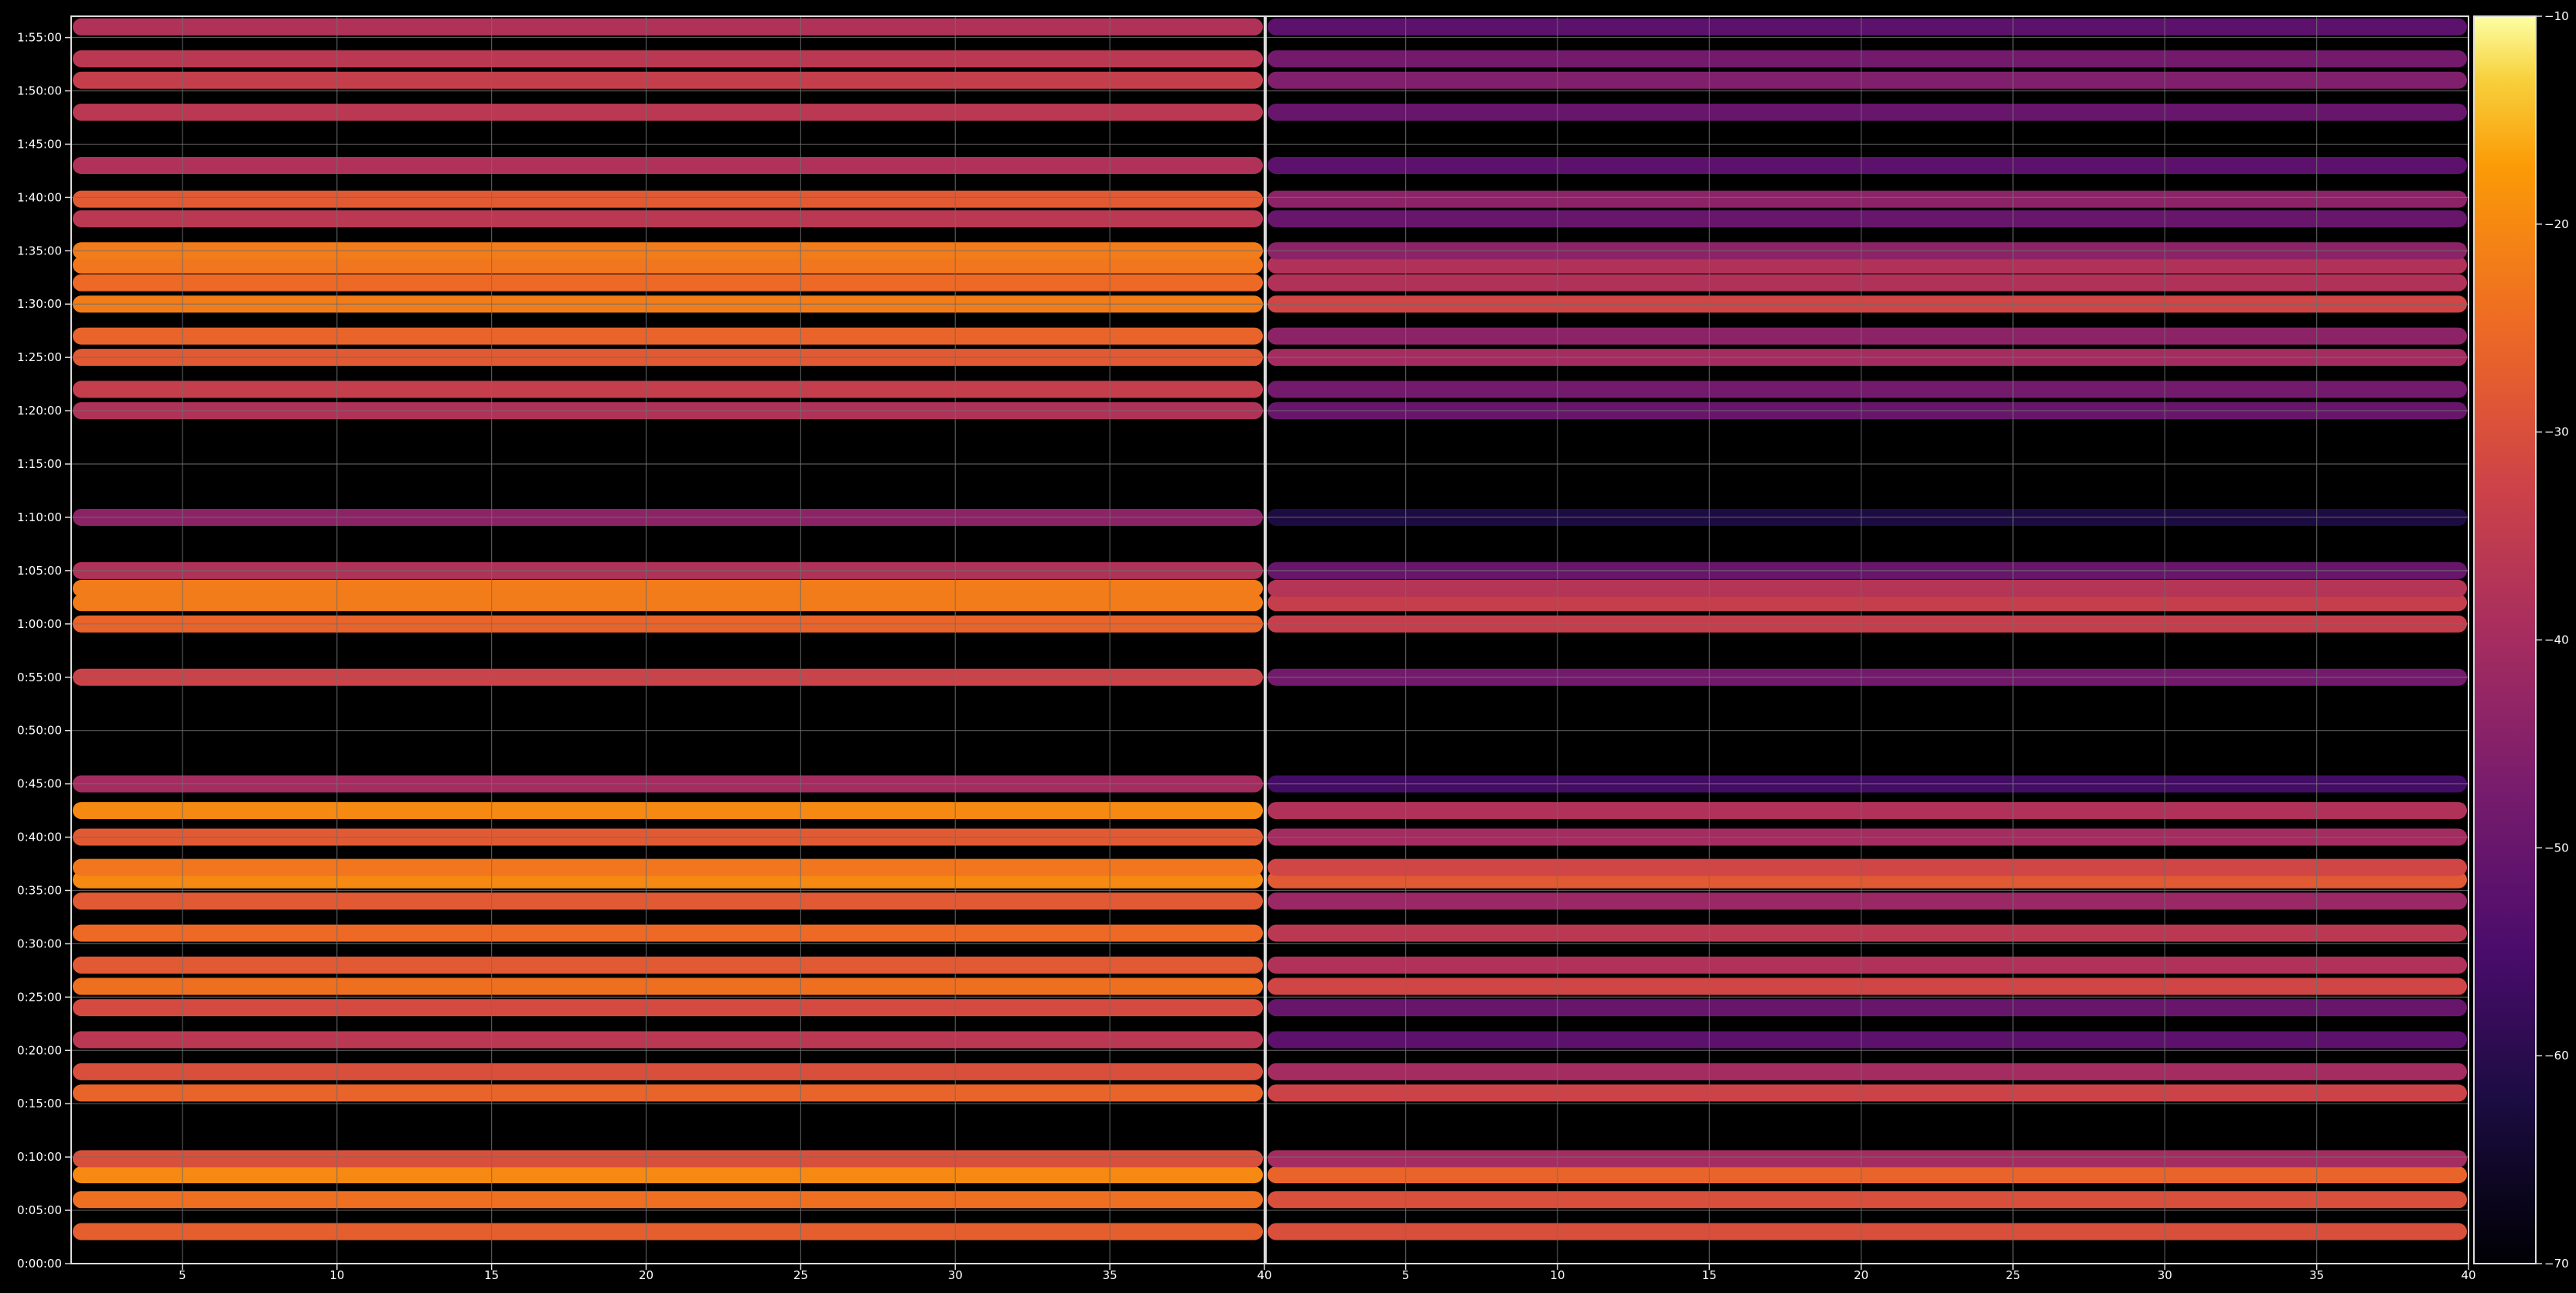 The height and width of the screenshot is (1293, 2576). Describe the element at coordinates (668, 986) in the screenshot. I see `heat-cell-left-b0:26` at that location.